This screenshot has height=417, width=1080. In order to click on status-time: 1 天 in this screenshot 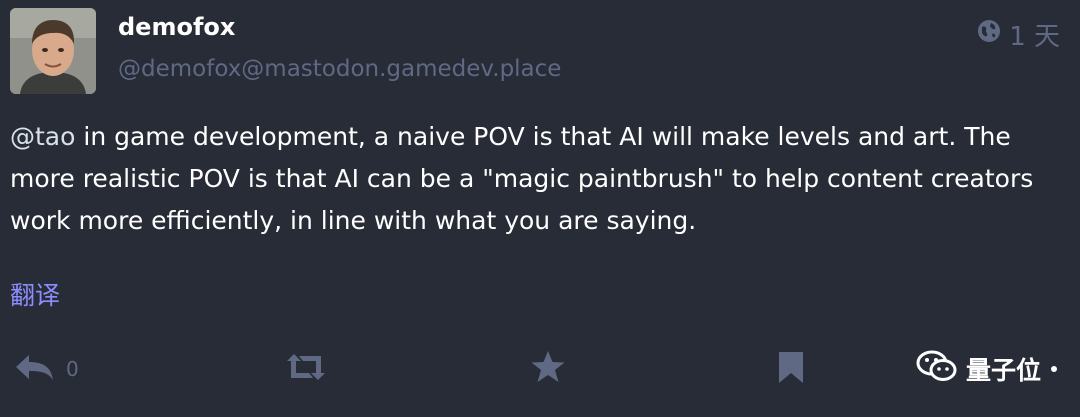, I will do `click(1034, 34)`.